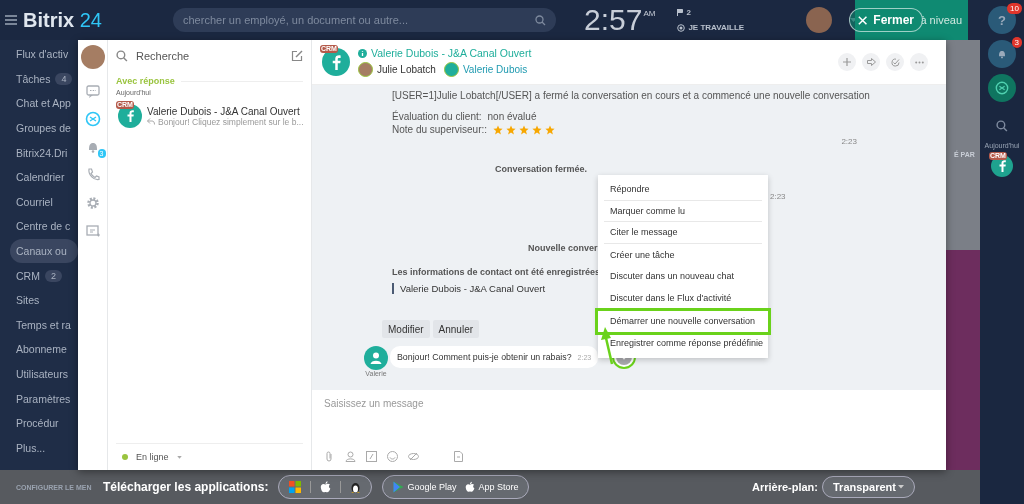 Image resolution: width=1024 pixels, height=504 pixels. Describe the element at coordinates (39, 79) in the screenshot. I see `nav-item: Tâches 4` at that location.